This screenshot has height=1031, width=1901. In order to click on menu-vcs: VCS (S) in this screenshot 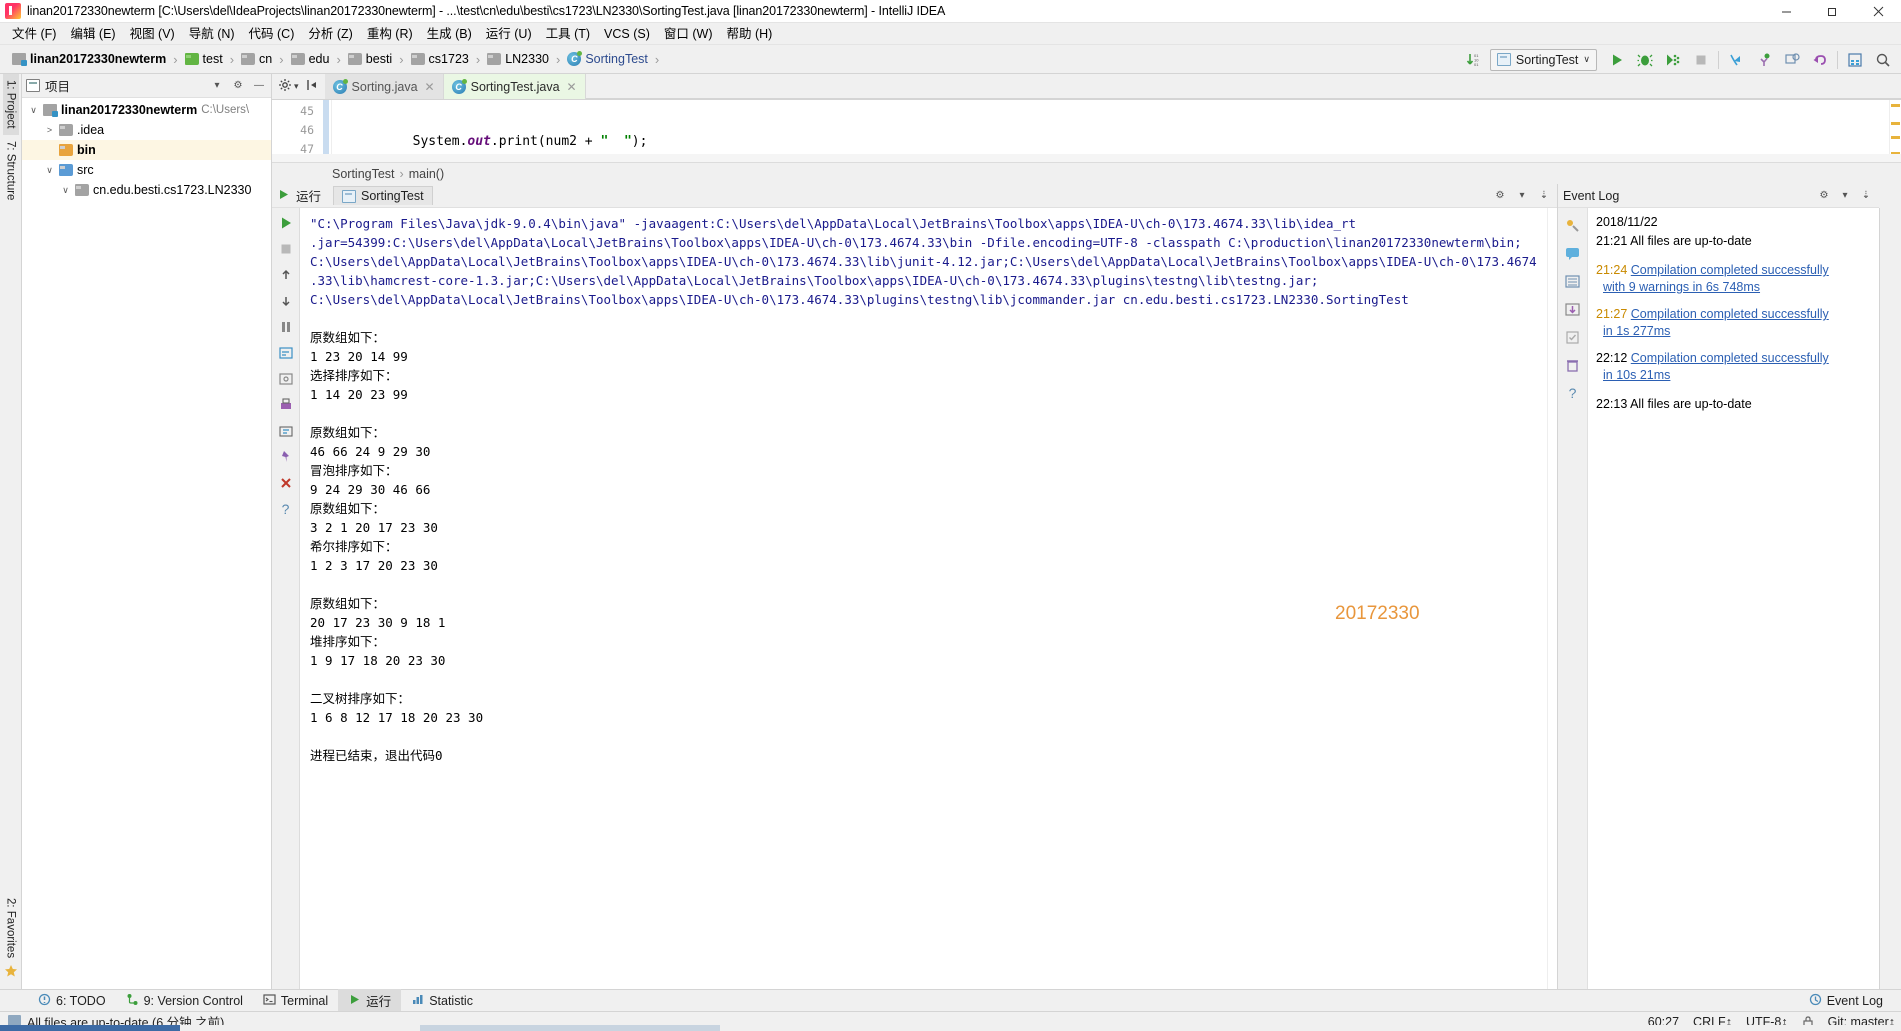, I will do `click(627, 34)`.